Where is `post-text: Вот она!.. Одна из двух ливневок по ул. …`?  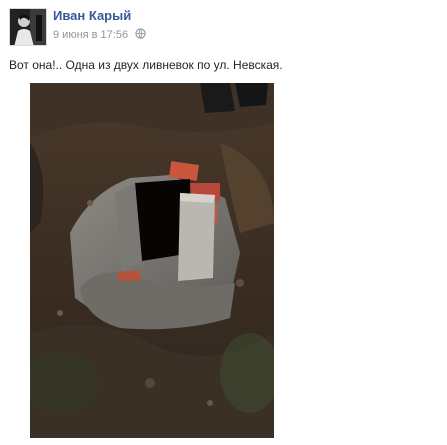
post-text: Вот она!.. Одна из двух ливневок по ул. … is located at coordinates (146, 65).